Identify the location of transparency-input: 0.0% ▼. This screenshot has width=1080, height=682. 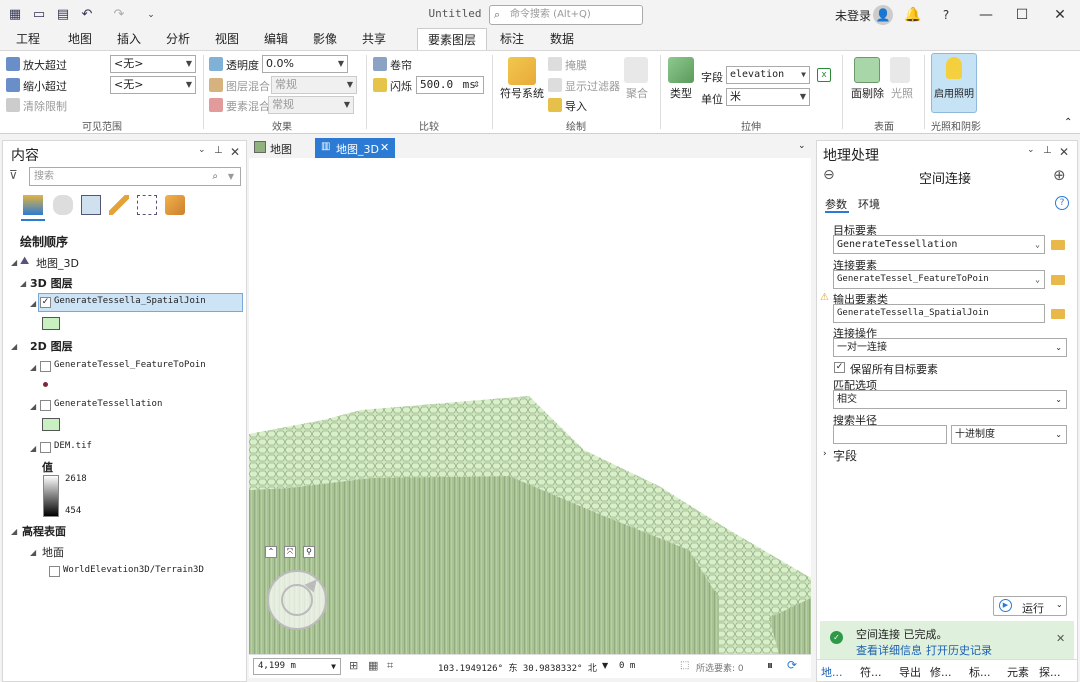
(305, 64).